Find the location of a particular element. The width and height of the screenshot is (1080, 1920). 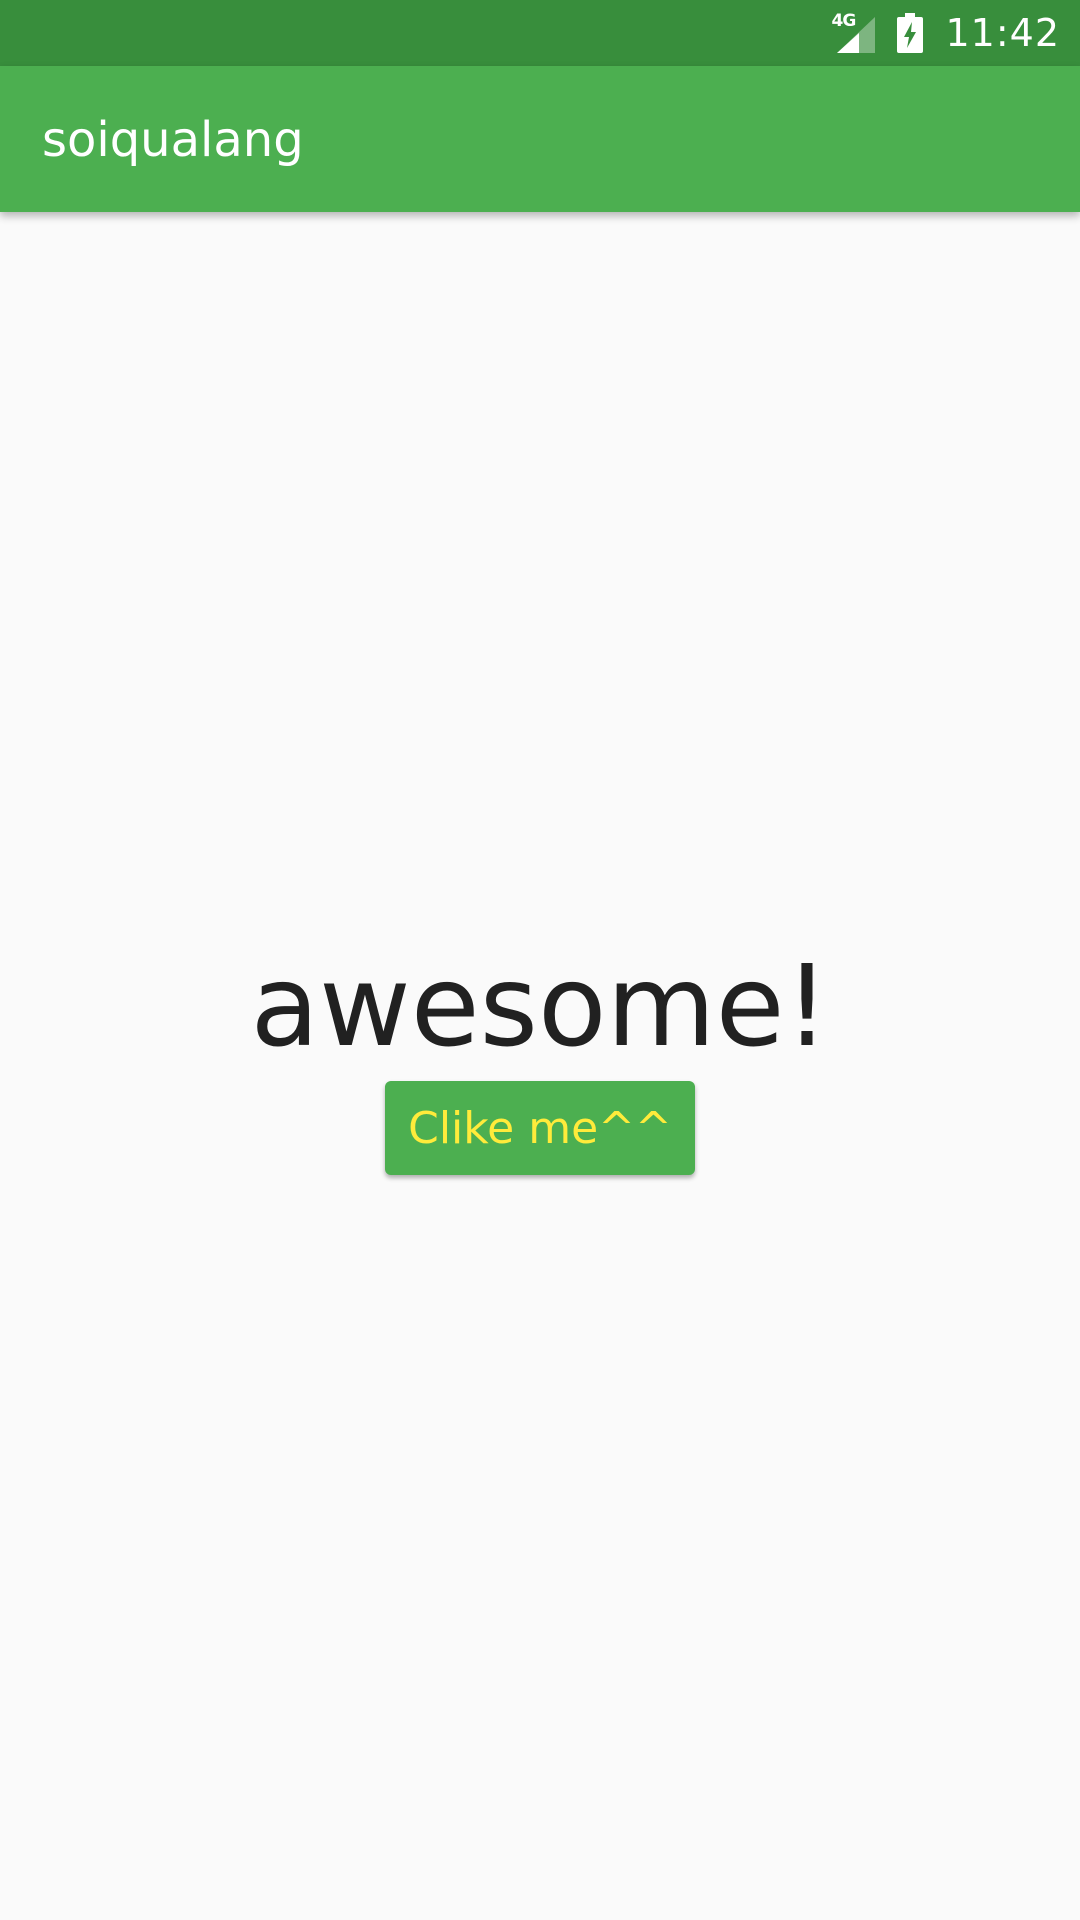

status-icons: 4G 11:42 is located at coordinates (945, 33).